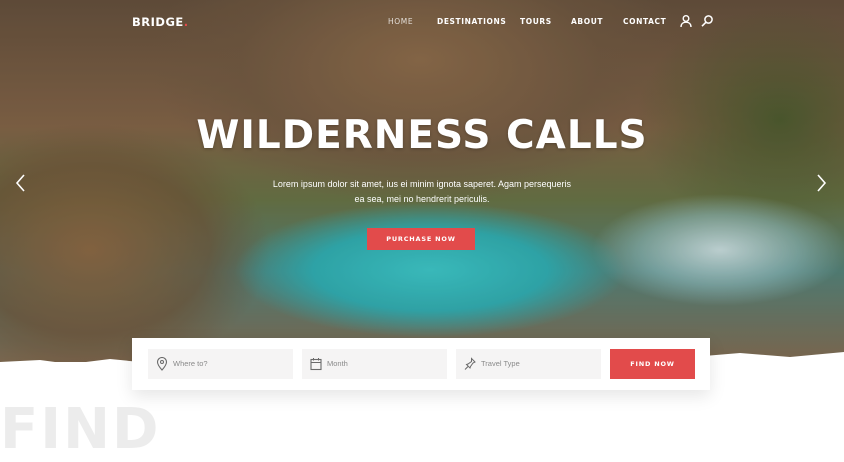  Describe the element at coordinates (421, 239) in the screenshot. I see `purchase-now-button: PURCHASE NOW` at that location.